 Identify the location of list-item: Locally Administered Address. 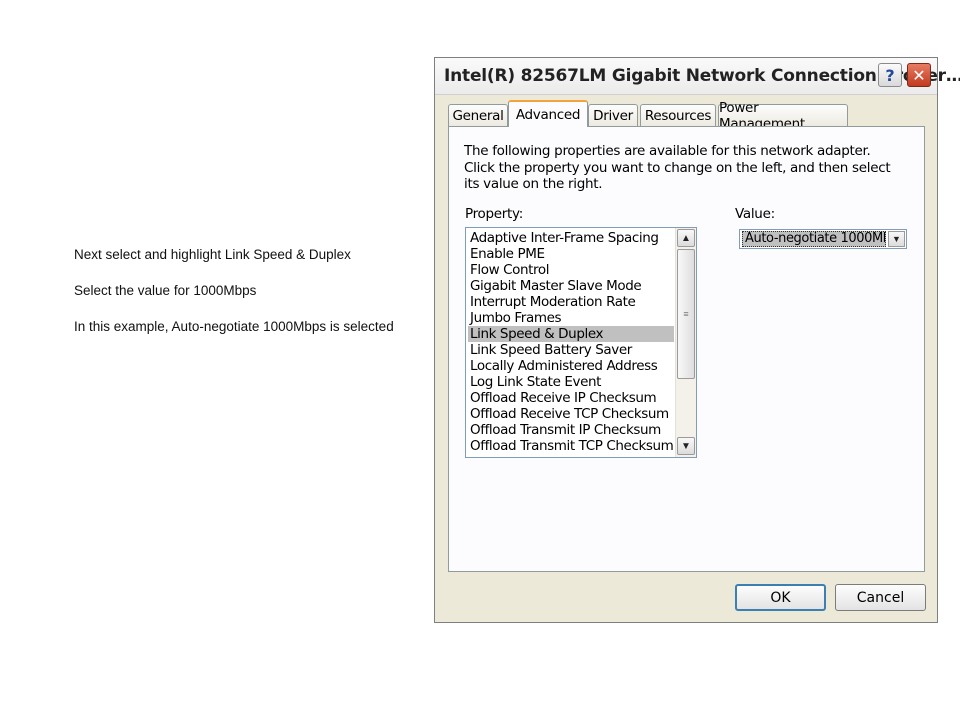
(571, 366).